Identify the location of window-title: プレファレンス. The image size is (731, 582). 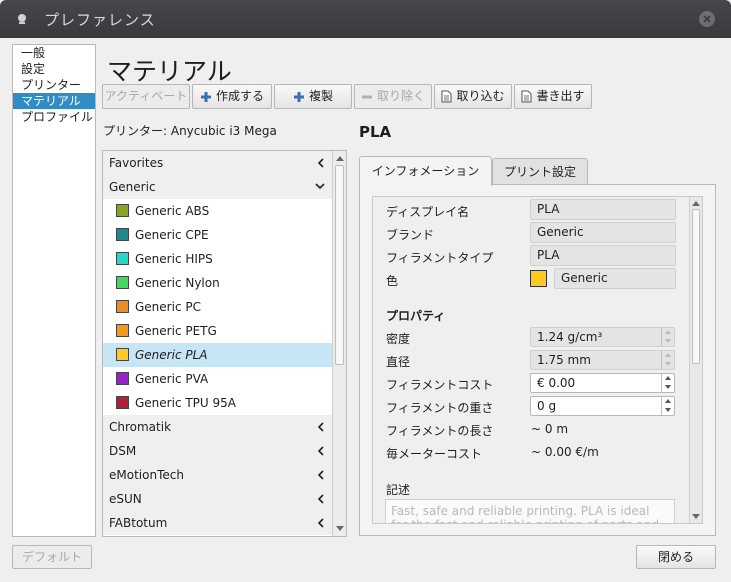
(100, 20).